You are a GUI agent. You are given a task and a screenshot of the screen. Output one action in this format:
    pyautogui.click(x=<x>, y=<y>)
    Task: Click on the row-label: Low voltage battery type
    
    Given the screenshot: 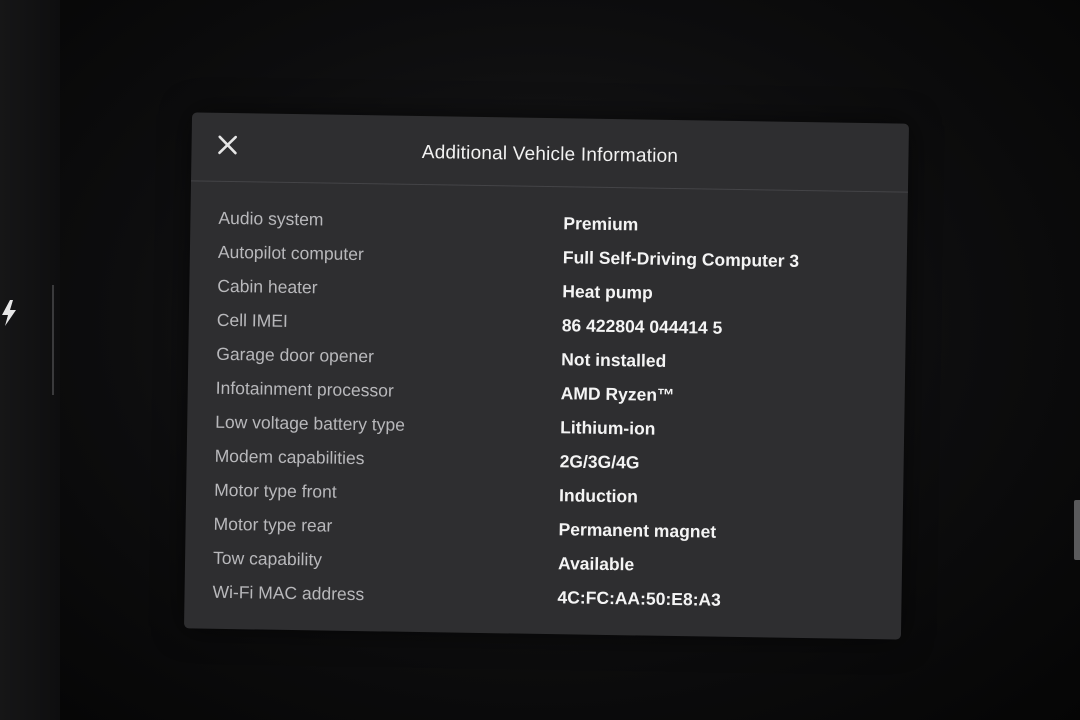 What is the action you would take?
    pyautogui.click(x=310, y=423)
    